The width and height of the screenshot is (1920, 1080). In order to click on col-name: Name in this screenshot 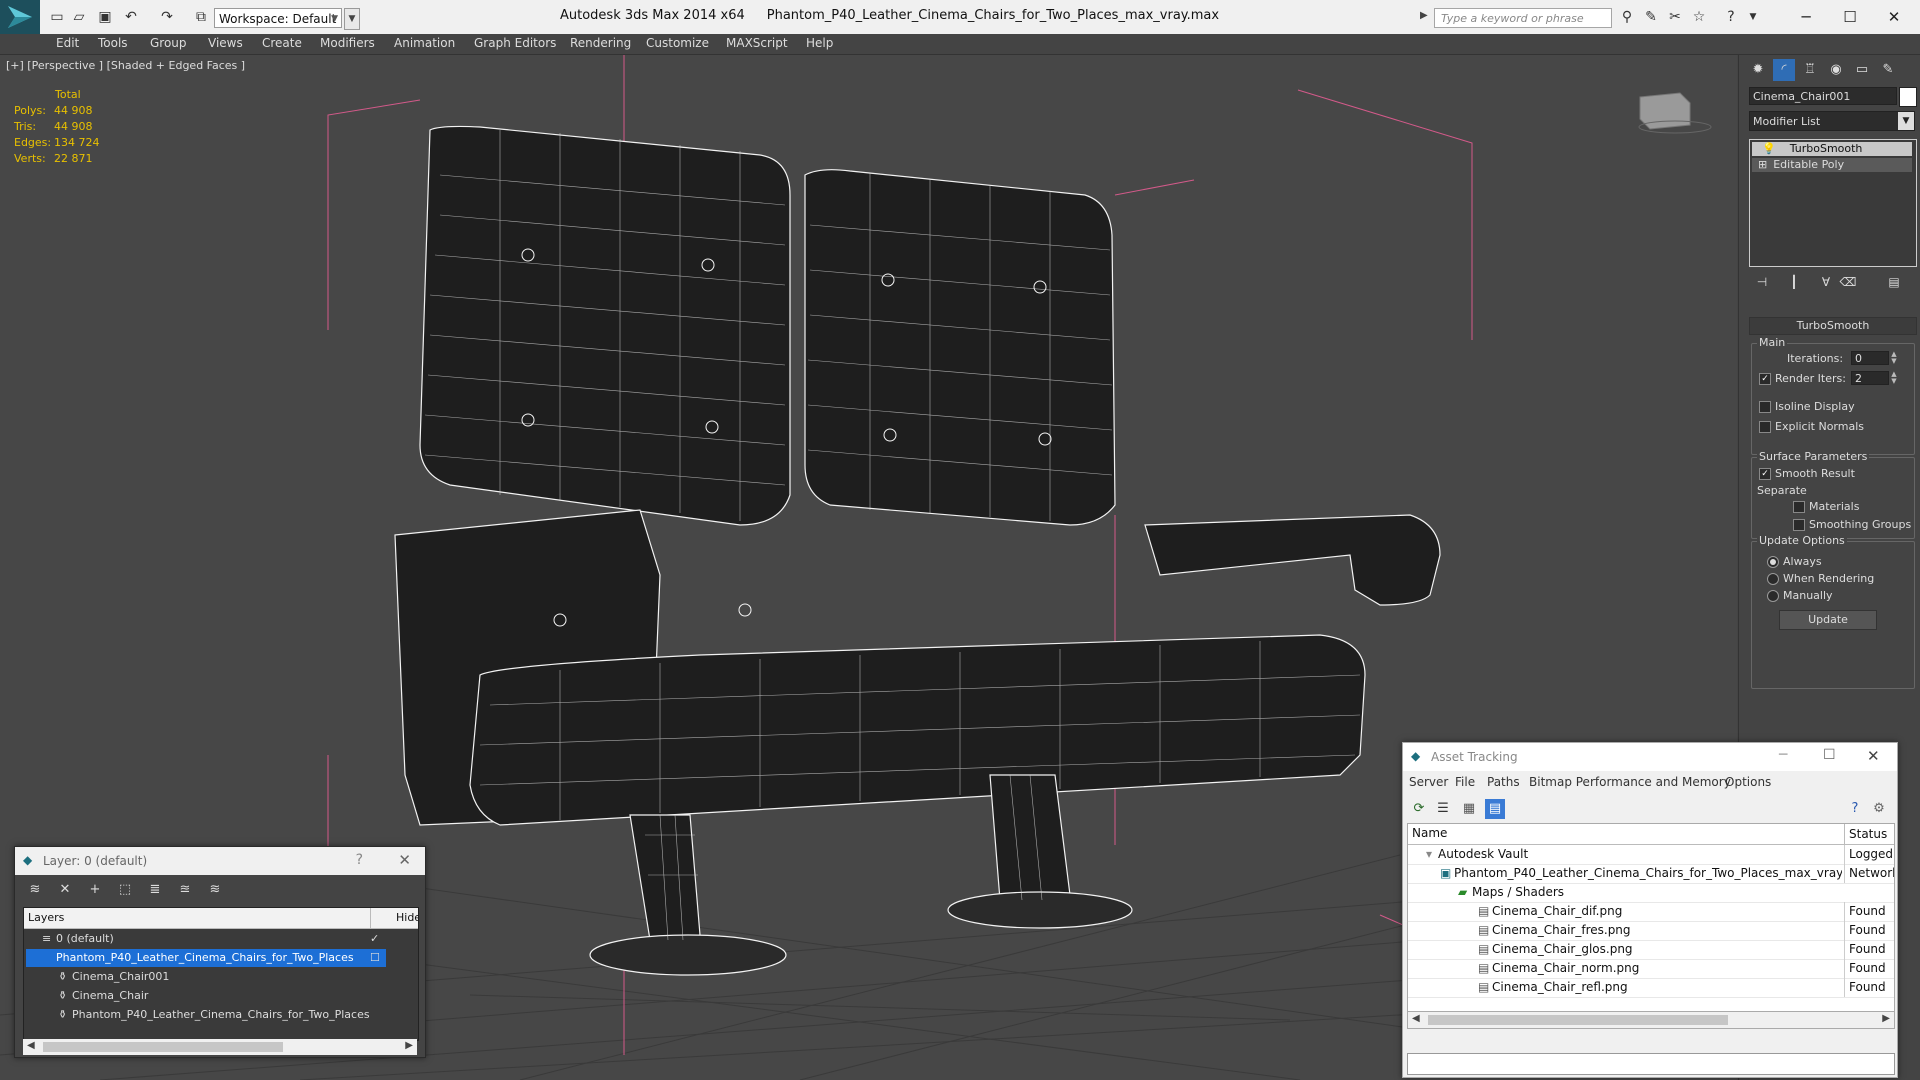, I will do `click(1429, 833)`.